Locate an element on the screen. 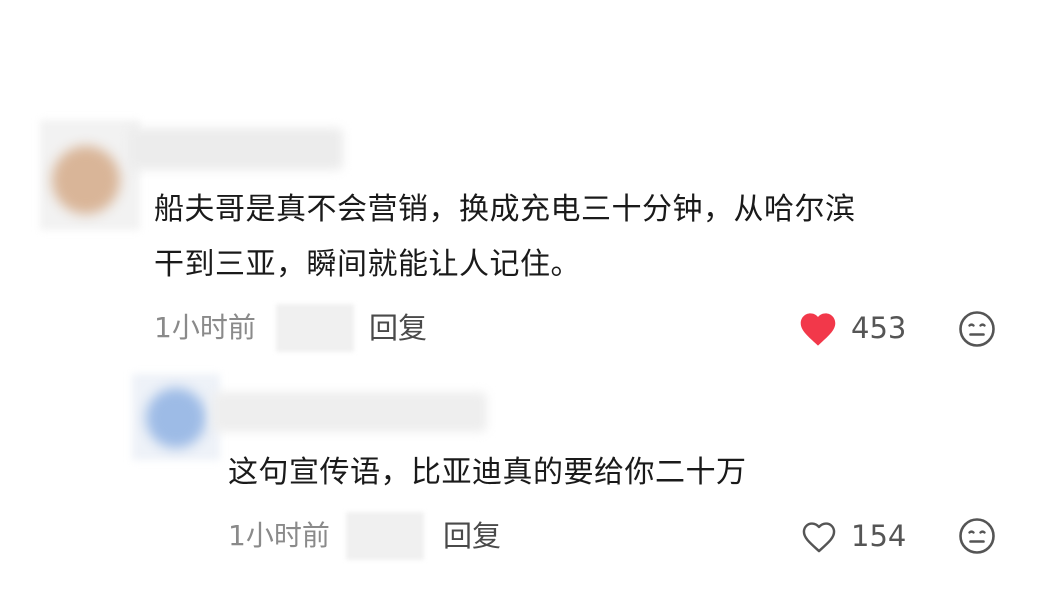  heart-filled-icon is located at coordinates (818, 328).